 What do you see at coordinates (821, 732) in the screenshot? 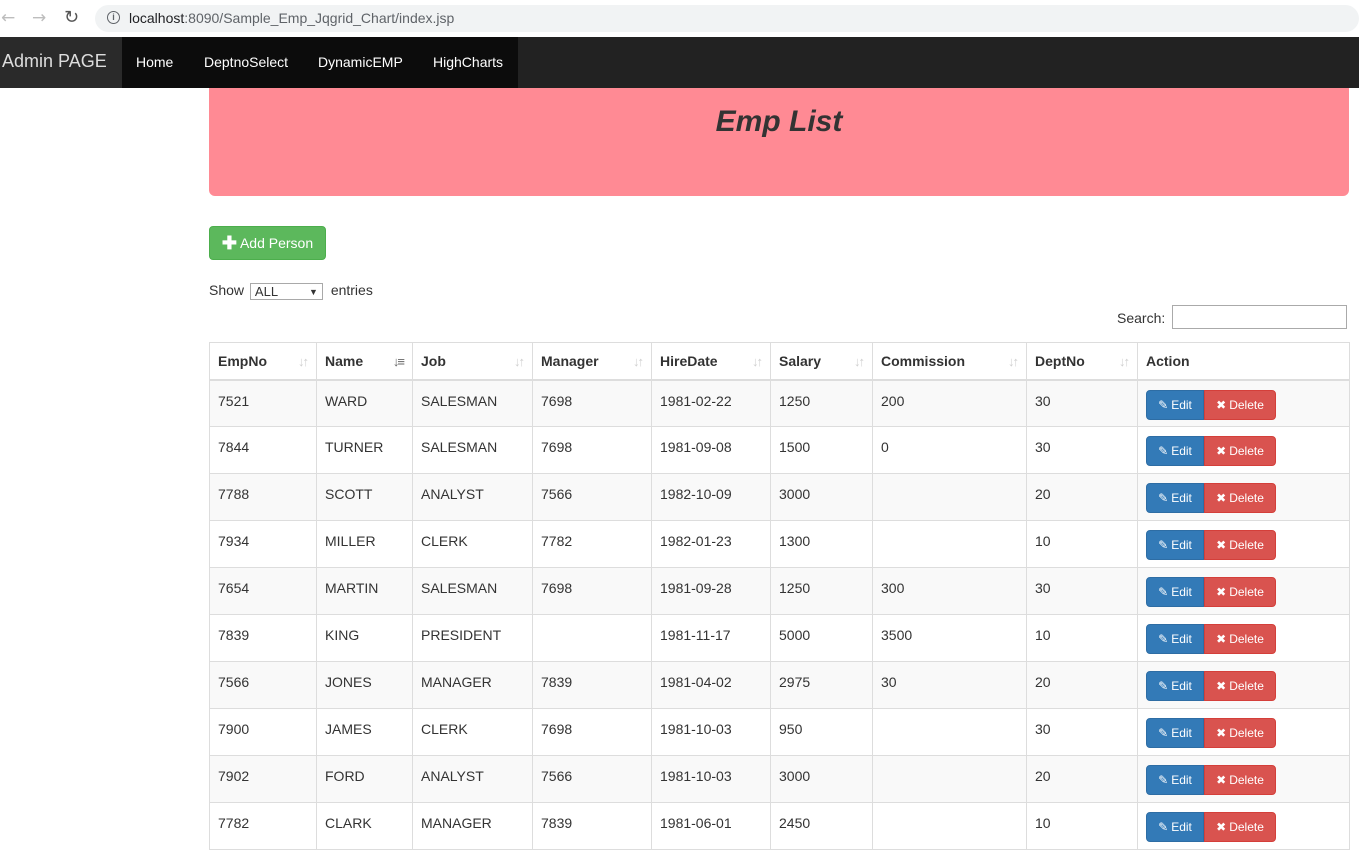
I see `table-cell-salary: 950` at bounding box center [821, 732].